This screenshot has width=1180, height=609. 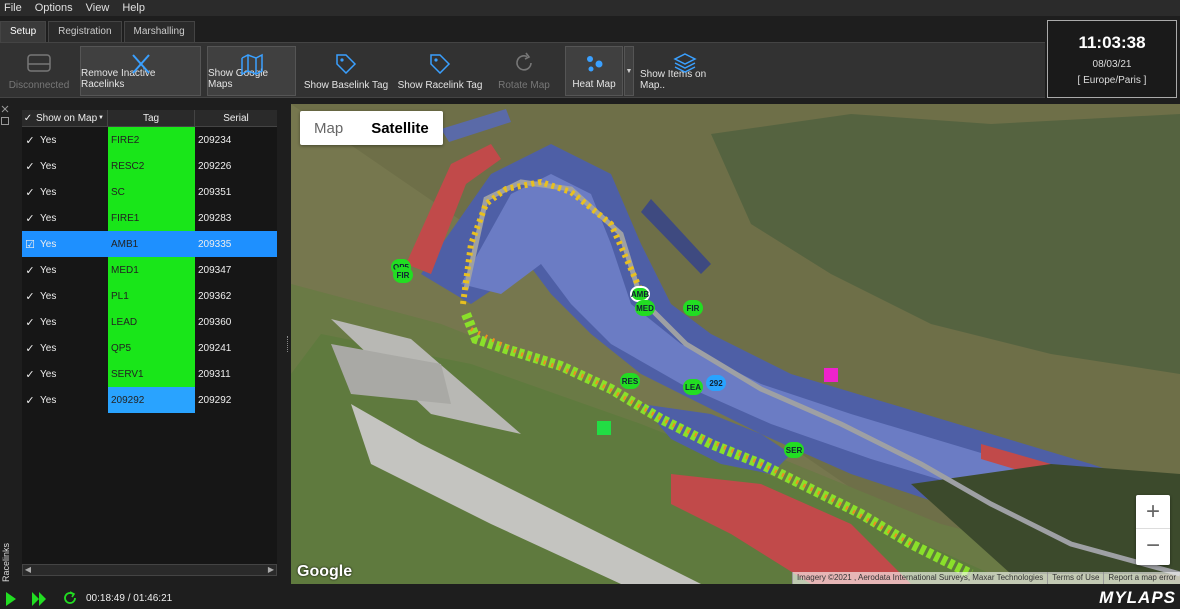 What do you see at coordinates (440, 85) in the screenshot?
I see `show-racelink-label: Show Racelink Tag` at bounding box center [440, 85].